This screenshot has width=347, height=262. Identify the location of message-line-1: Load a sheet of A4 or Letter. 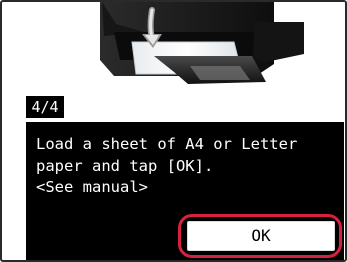
(167, 144).